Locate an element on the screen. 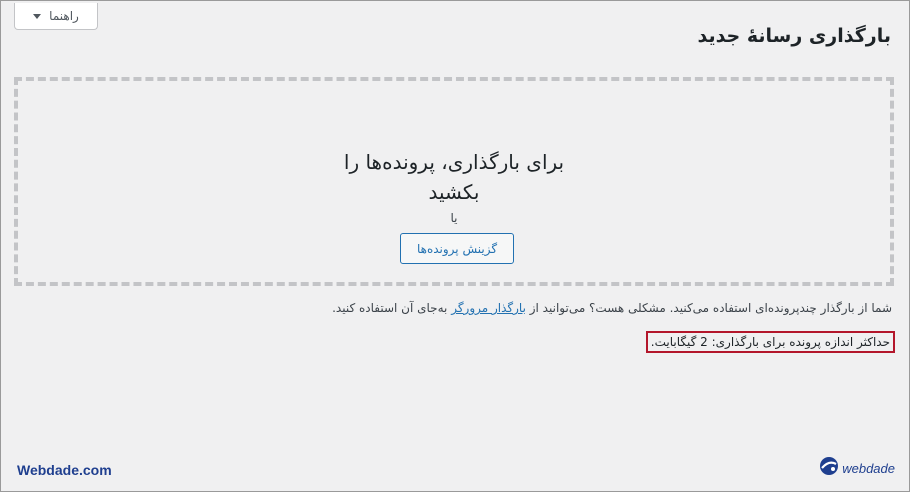 The width and height of the screenshot is (910, 492). webdade-logo-icon is located at coordinates (829, 468).